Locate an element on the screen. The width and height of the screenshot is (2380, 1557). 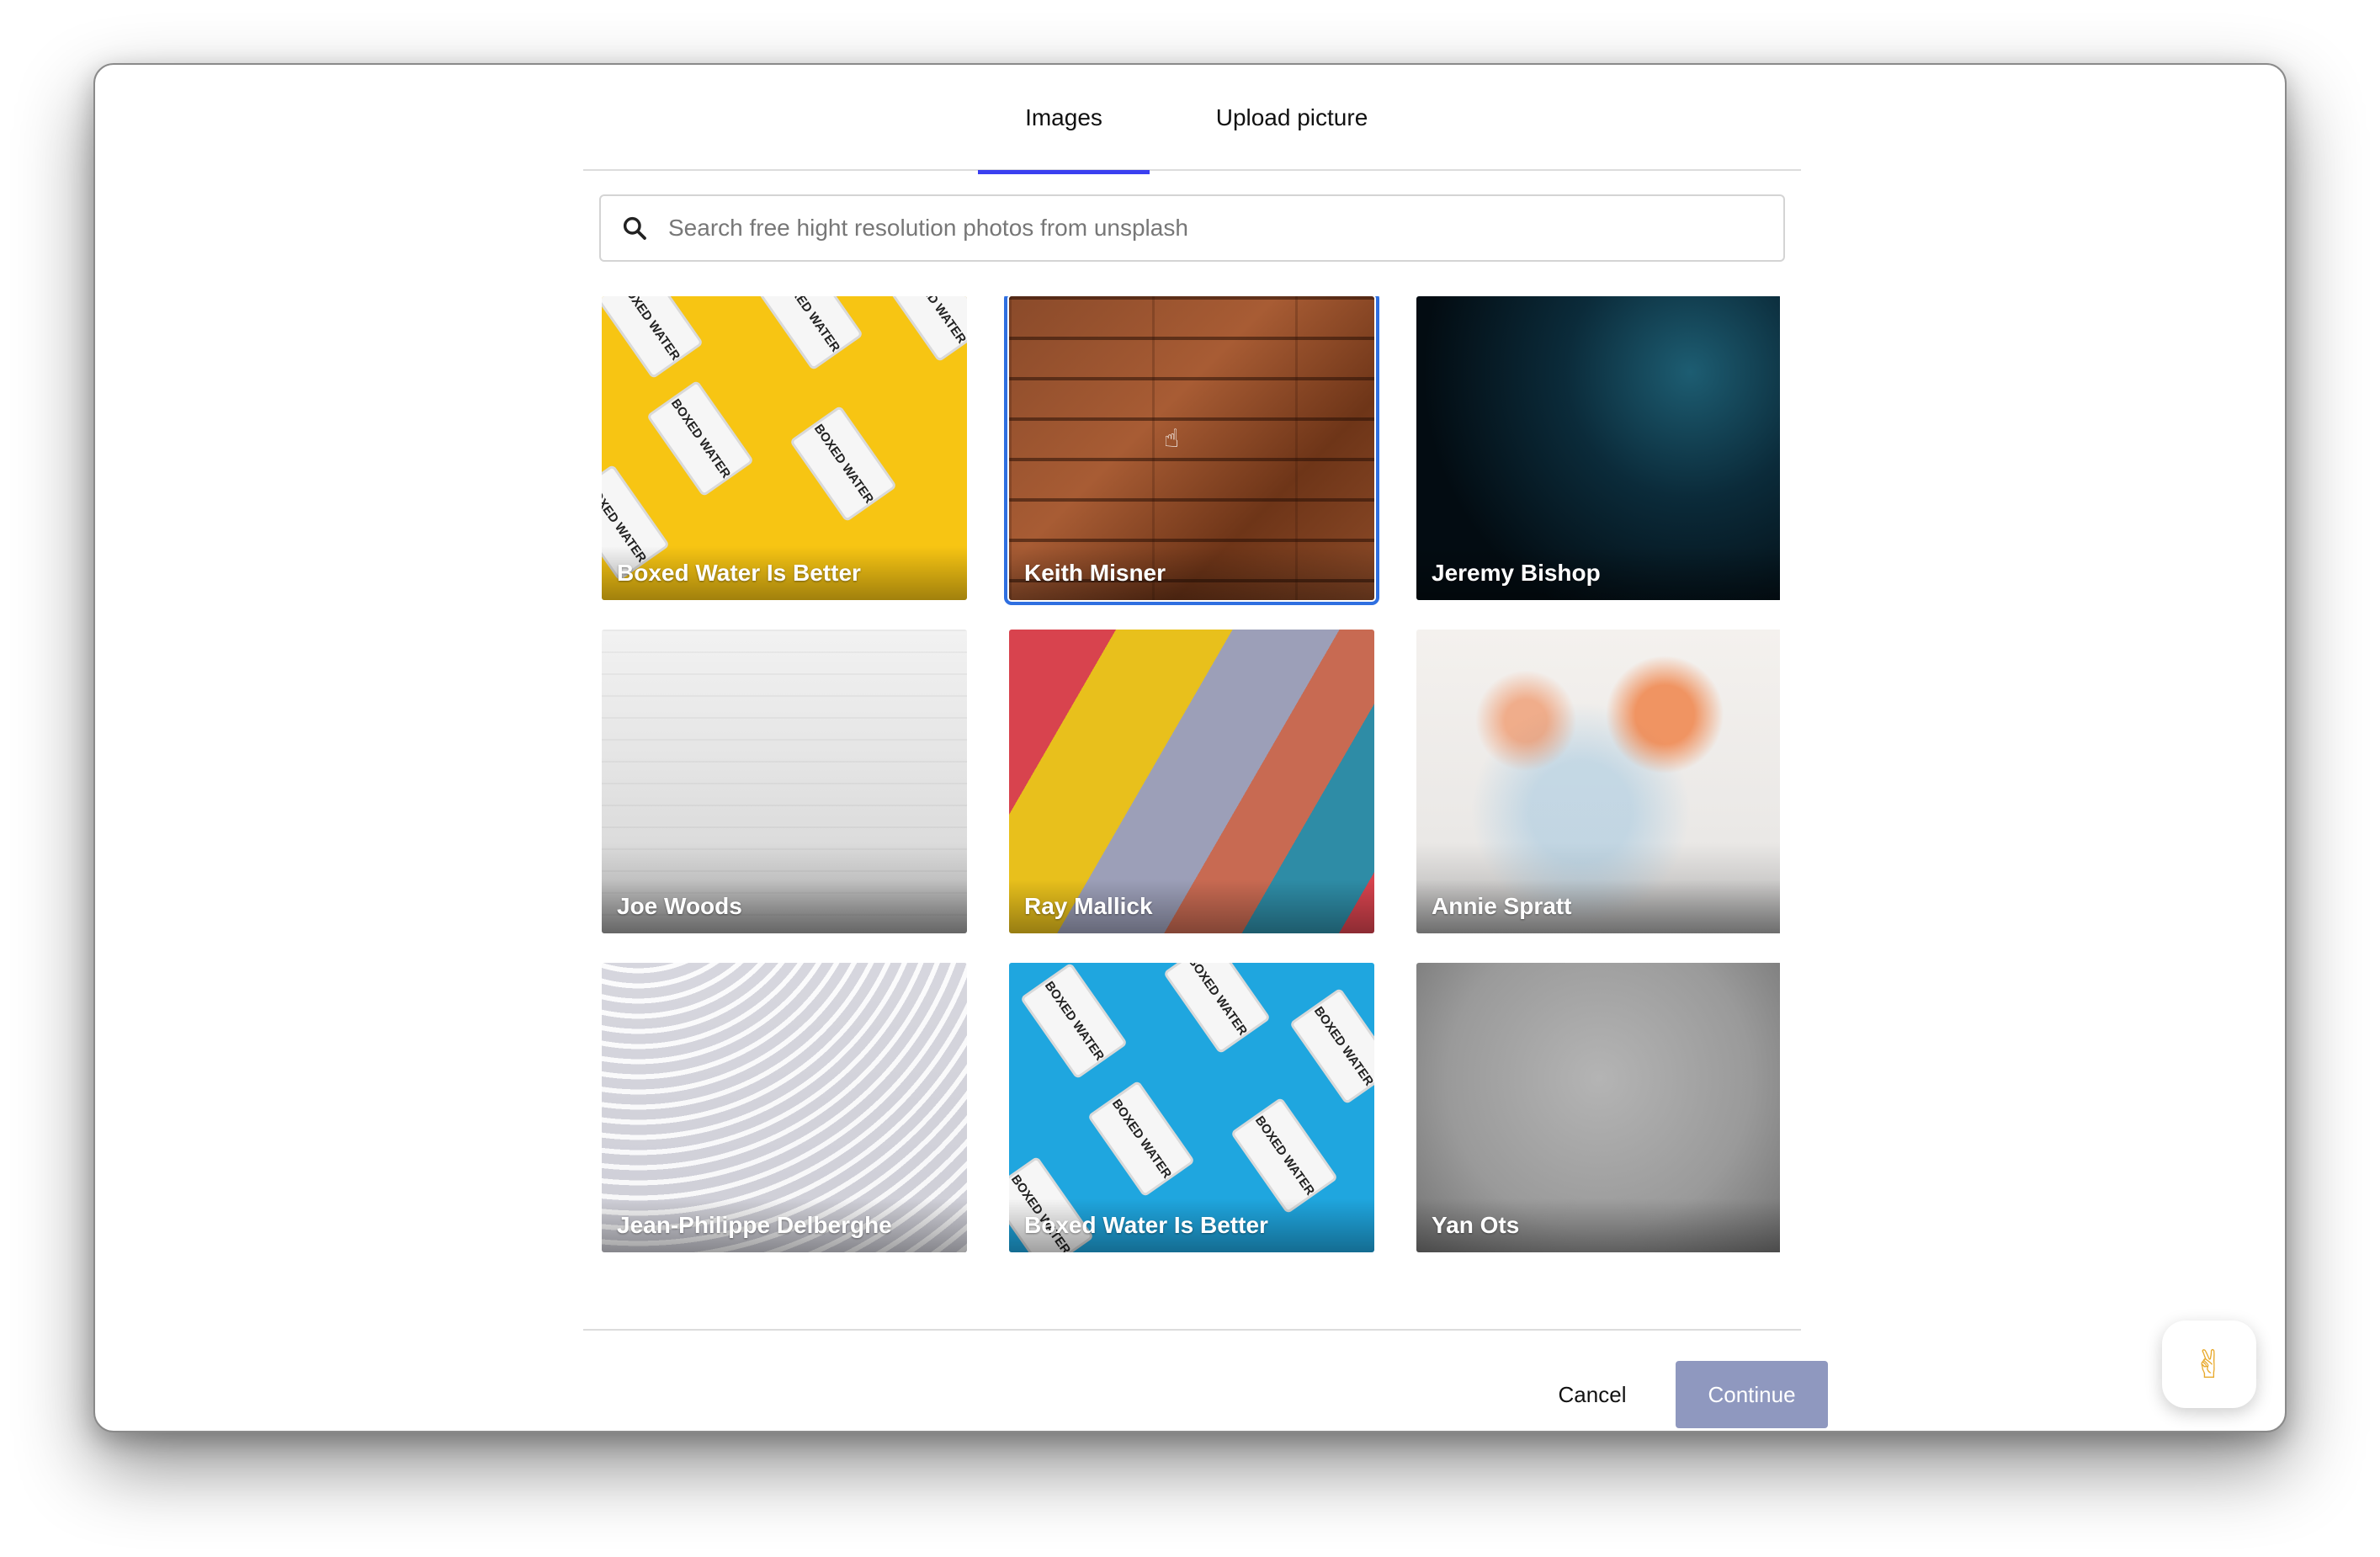
image-author: Joe Woods is located at coordinates (784, 906).